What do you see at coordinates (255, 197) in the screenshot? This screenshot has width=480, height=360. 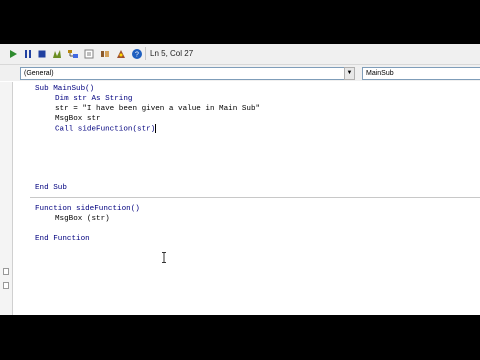 I see `procedure-separator` at bounding box center [255, 197].